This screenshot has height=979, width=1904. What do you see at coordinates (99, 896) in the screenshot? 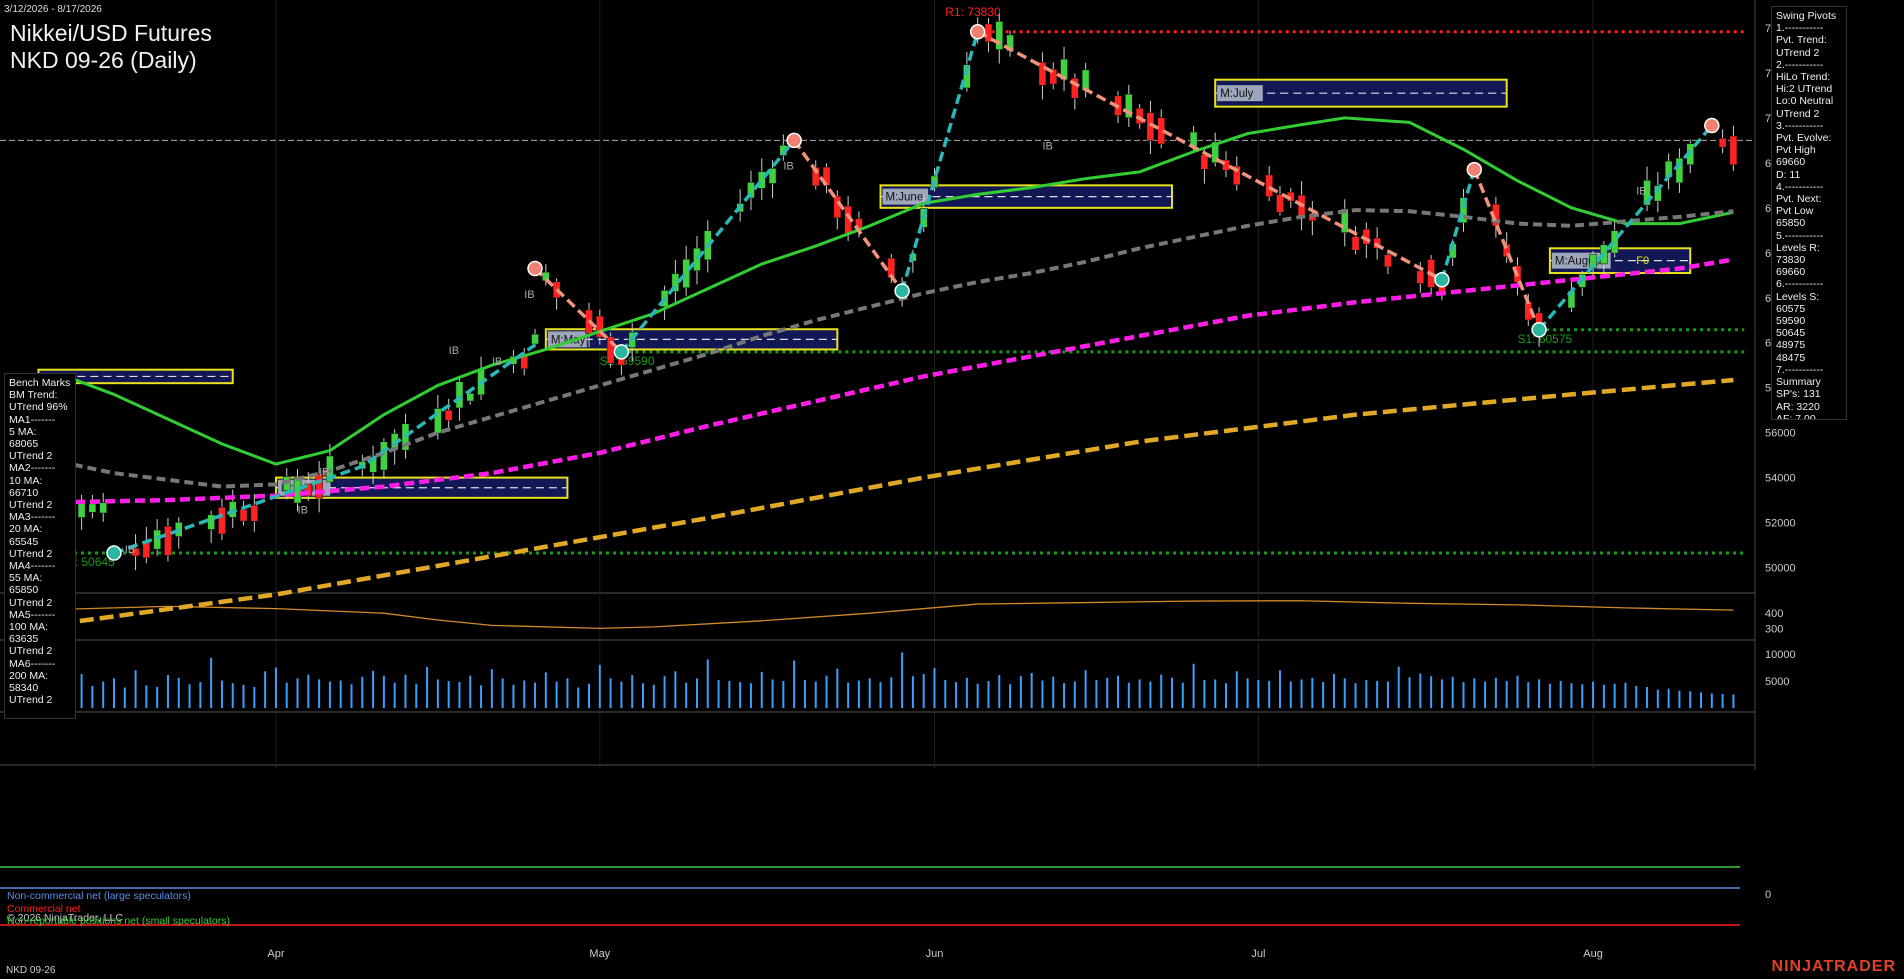
I see `legend-noncommercial: Non-commercial net (large speculators)` at bounding box center [99, 896].